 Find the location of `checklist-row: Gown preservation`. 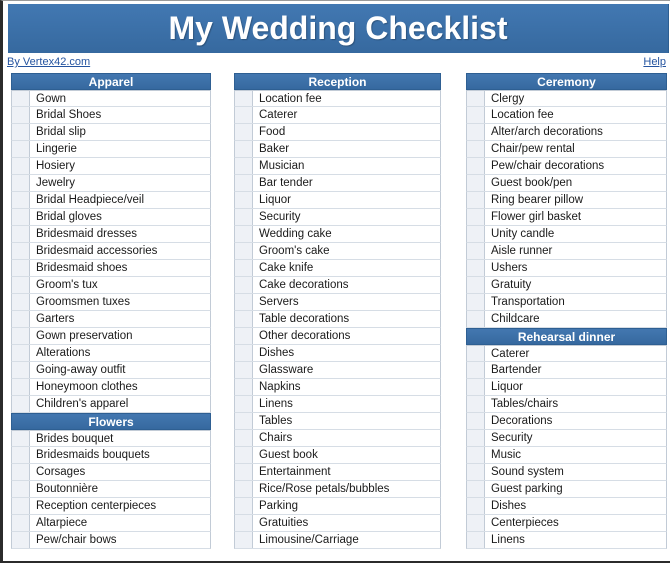

checklist-row: Gown preservation is located at coordinates (111, 336).